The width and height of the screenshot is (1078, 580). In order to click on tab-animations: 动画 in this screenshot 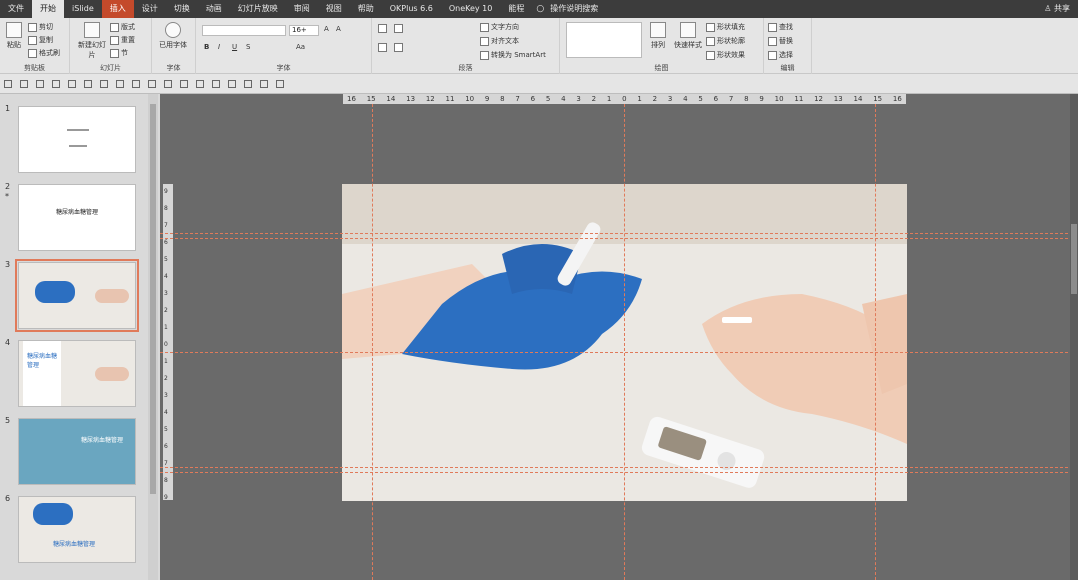, I will do `click(214, 9)`.